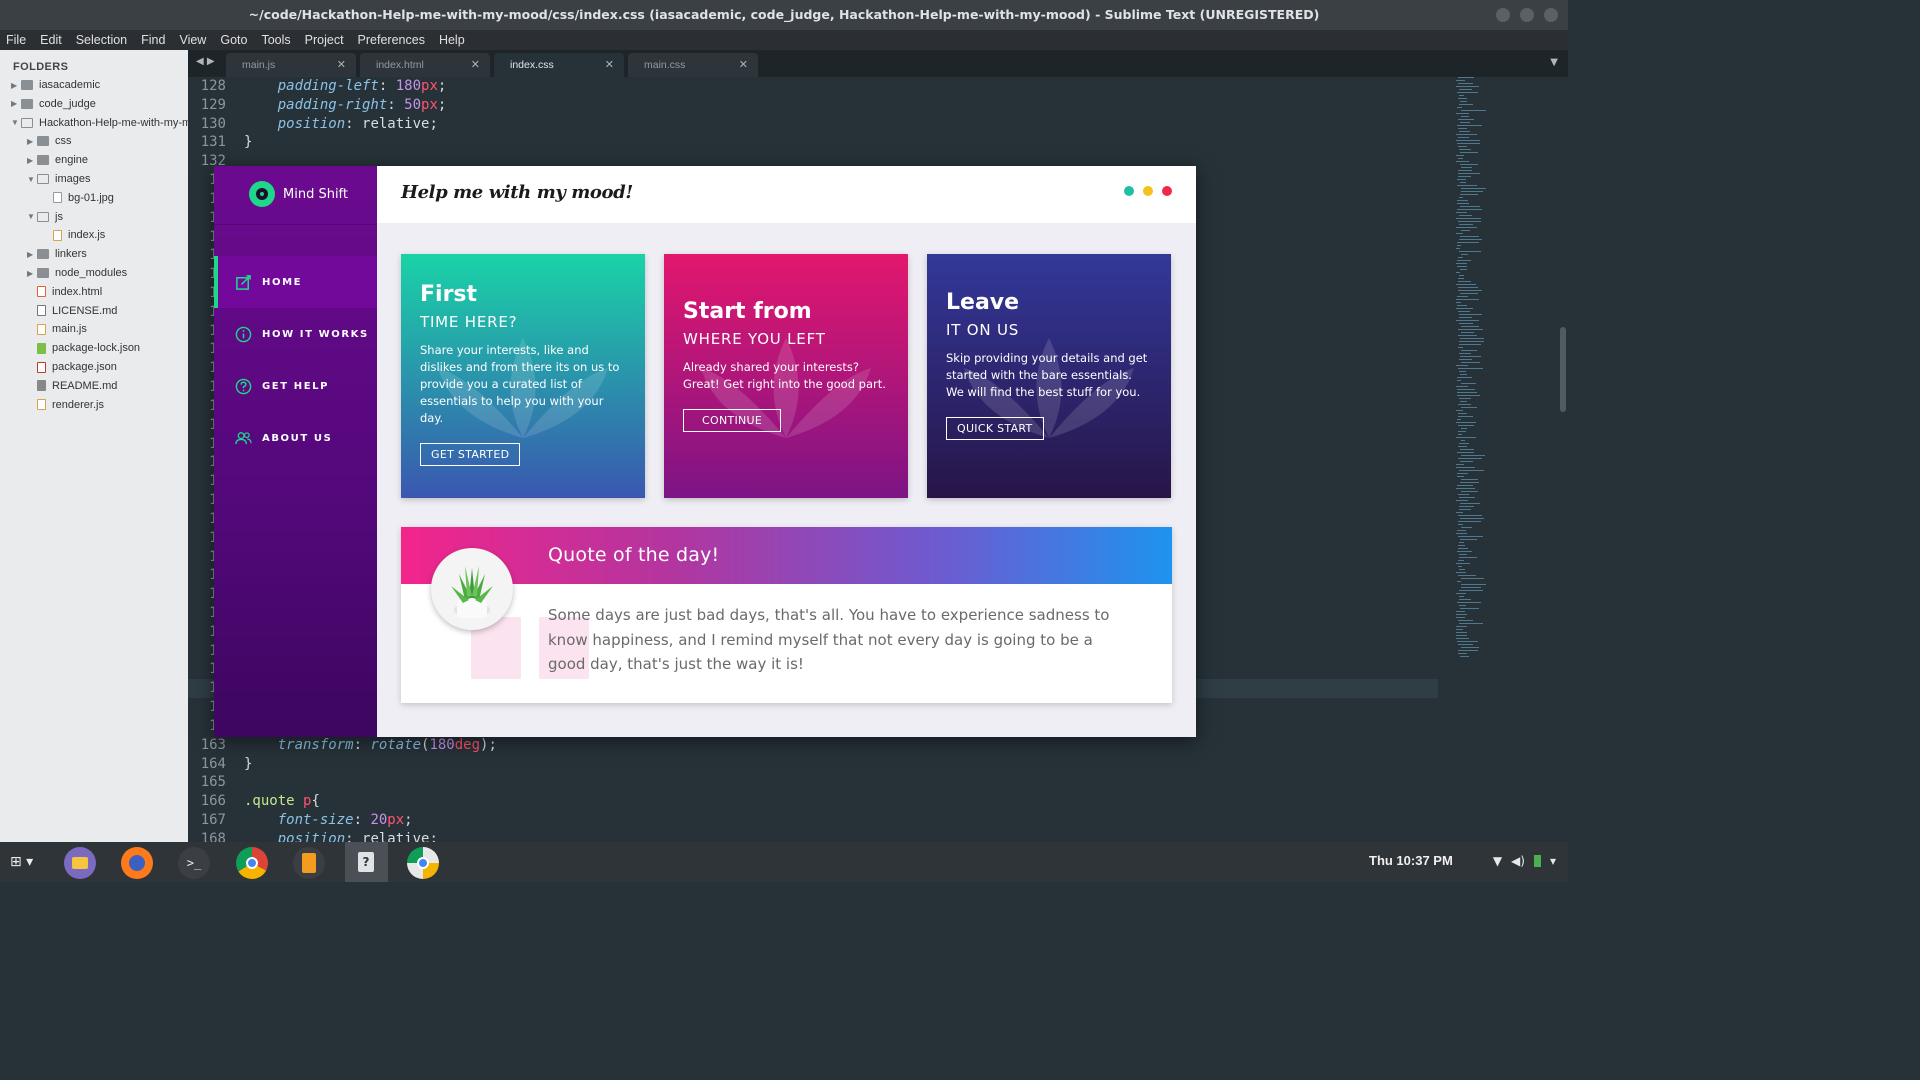 This screenshot has width=1920, height=1080. I want to click on wifi-icon: ▼, so click(1497, 861).